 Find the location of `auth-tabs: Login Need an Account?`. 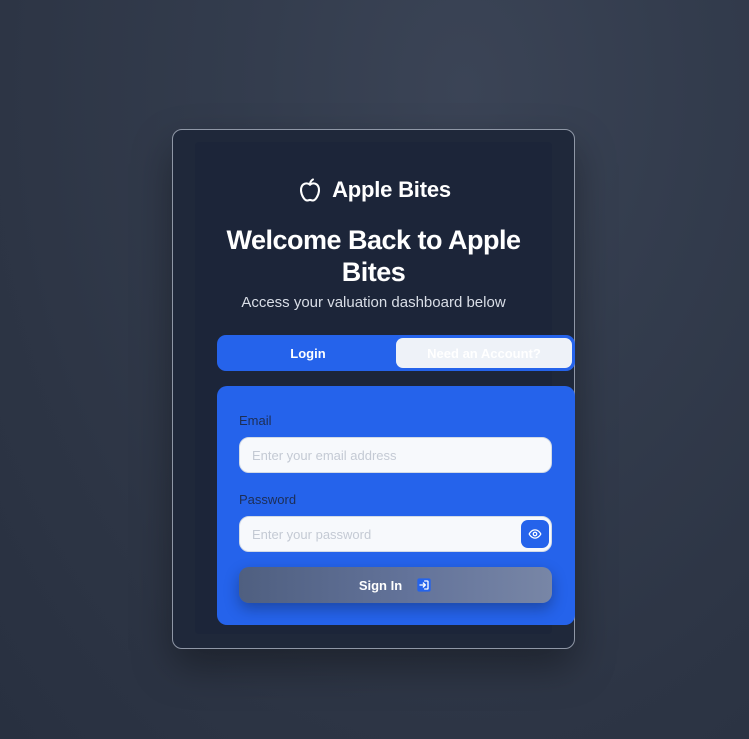

auth-tabs: Login Need an Account? is located at coordinates (396, 353).